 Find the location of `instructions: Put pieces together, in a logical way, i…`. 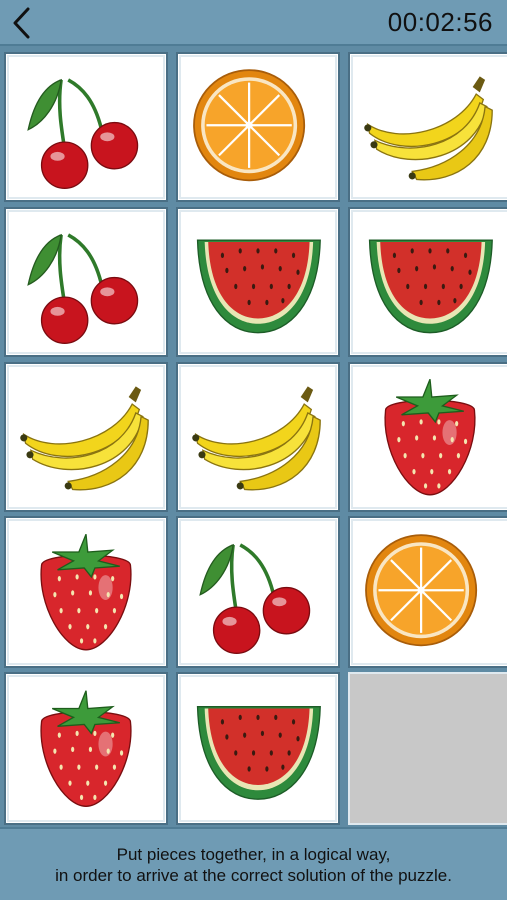

instructions: Put pieces together, in a logical way, i… is located at coordinates (253, 863).